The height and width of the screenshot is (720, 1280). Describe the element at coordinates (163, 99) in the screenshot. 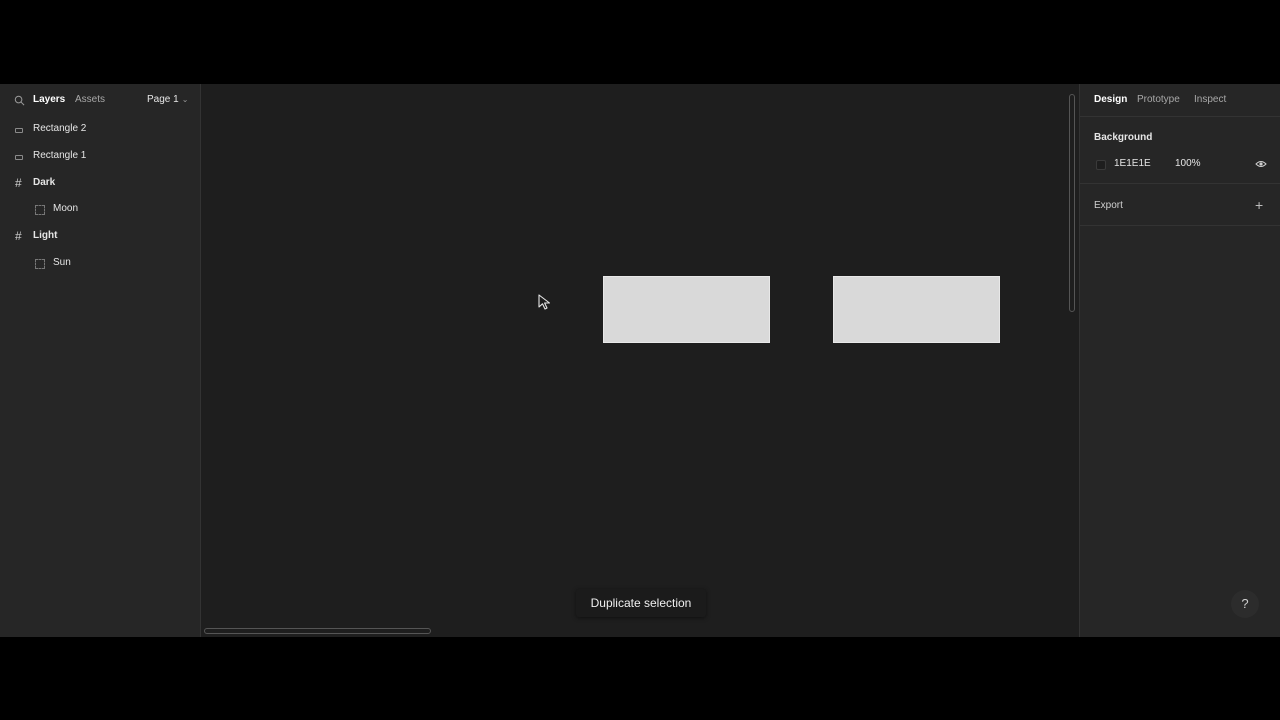

I see `page-select-label: Page 1` at that location.